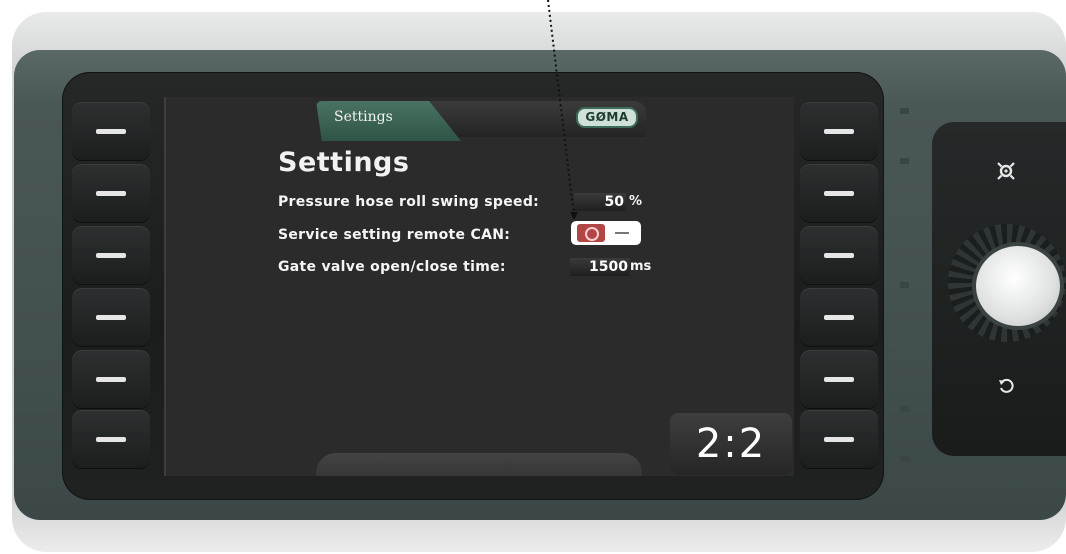  Describe the element at coordinates (641, 266) in the screenshot. I see `gate-valve-time-unit: ms` at that location.